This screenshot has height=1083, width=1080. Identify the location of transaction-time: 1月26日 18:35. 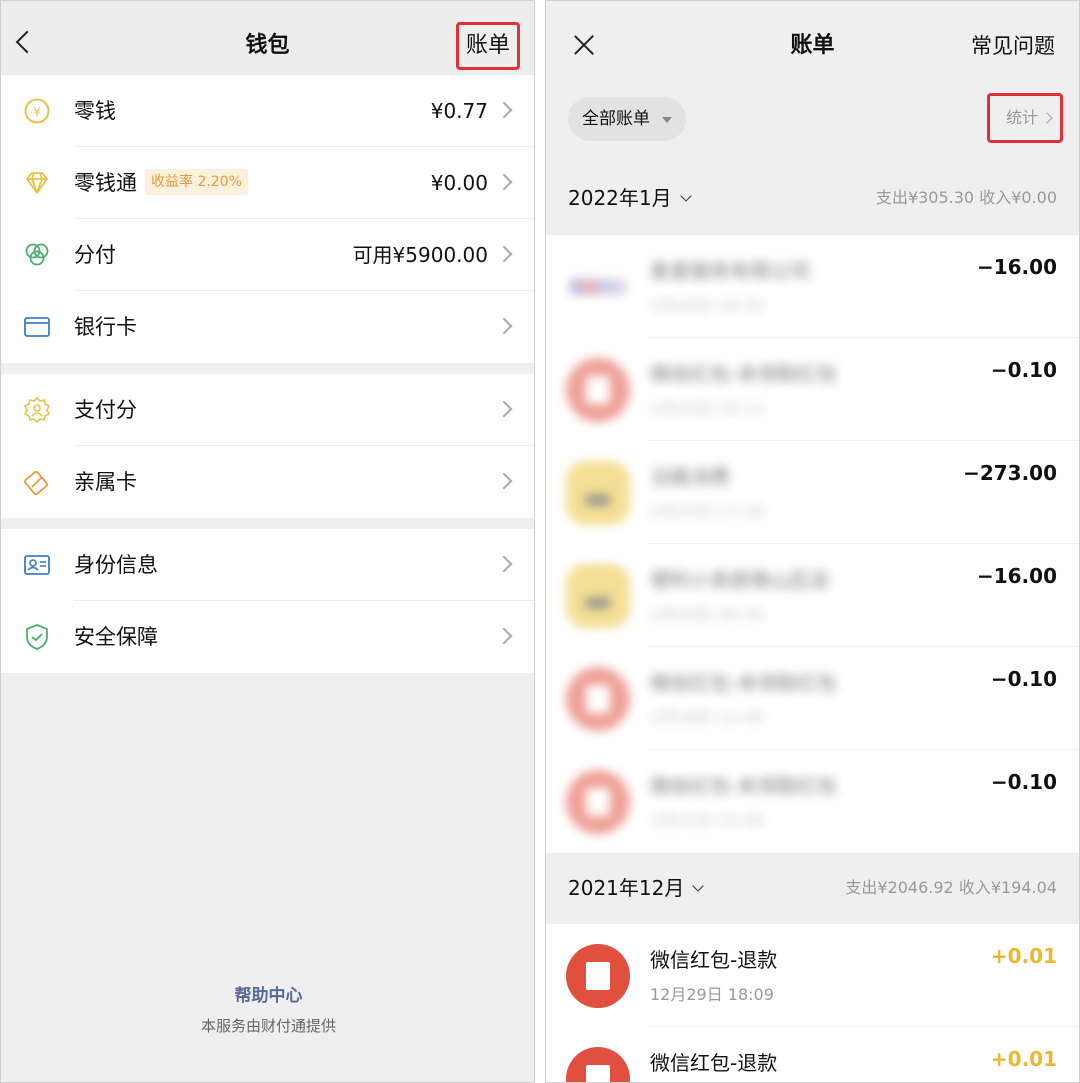
(707, 305).